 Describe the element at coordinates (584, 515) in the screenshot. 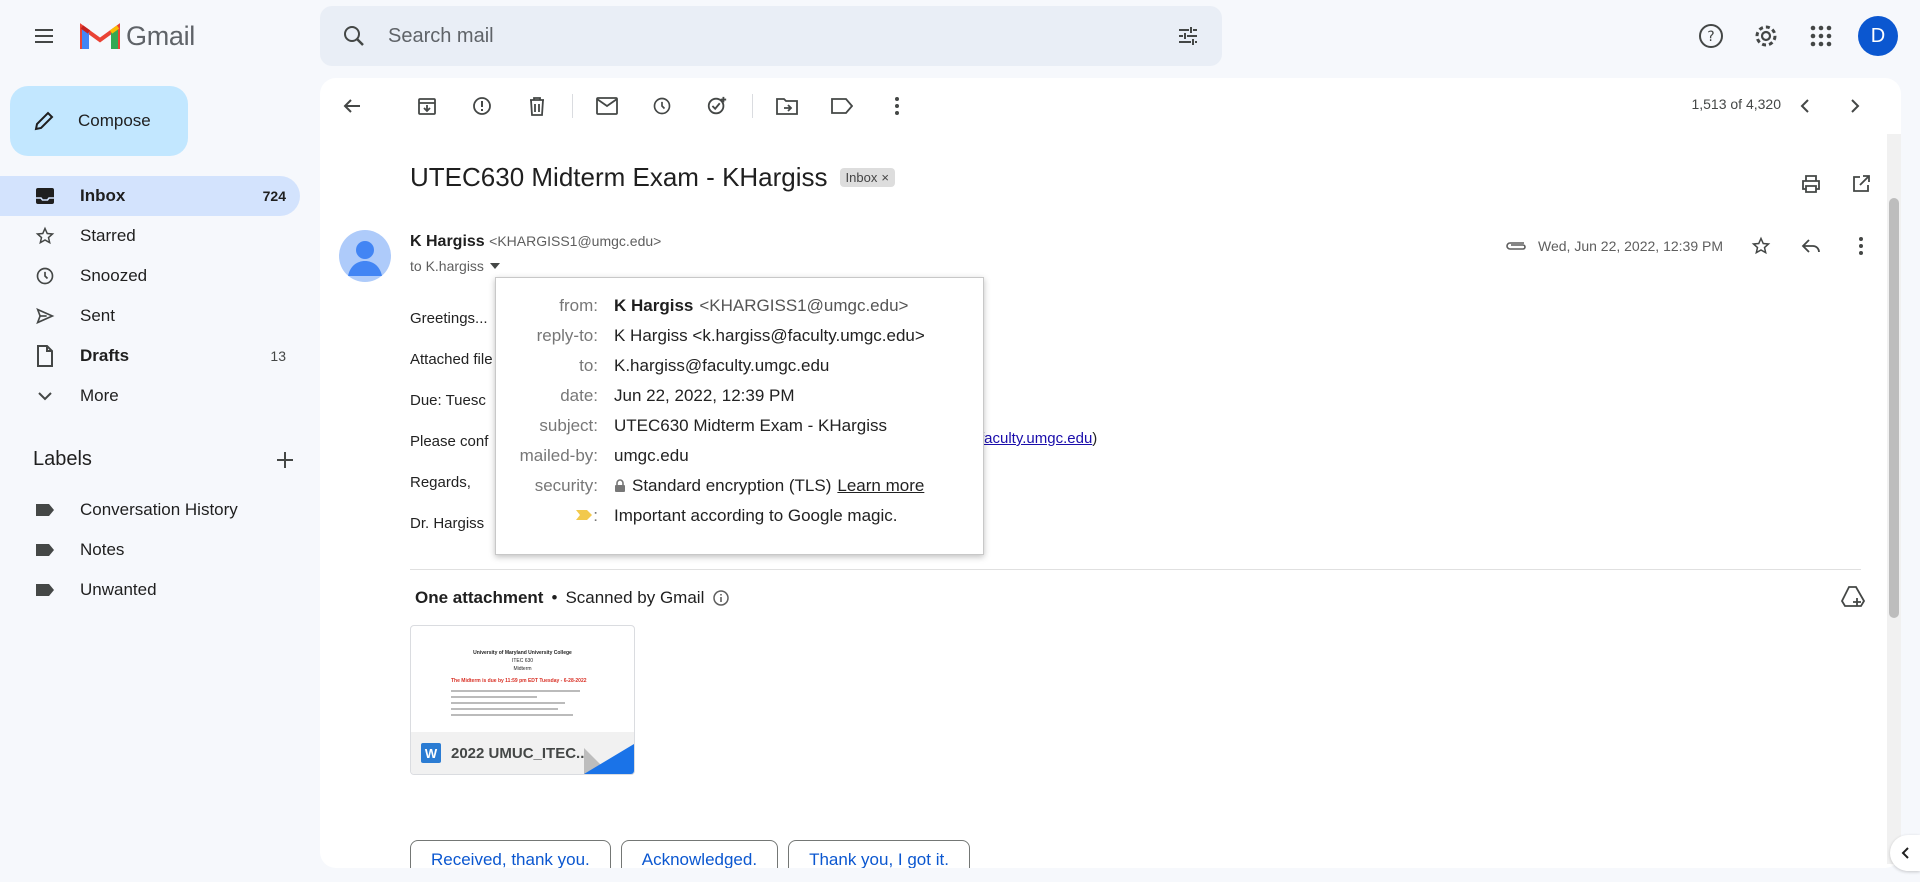

I see `importance-marker-icon` at that location.